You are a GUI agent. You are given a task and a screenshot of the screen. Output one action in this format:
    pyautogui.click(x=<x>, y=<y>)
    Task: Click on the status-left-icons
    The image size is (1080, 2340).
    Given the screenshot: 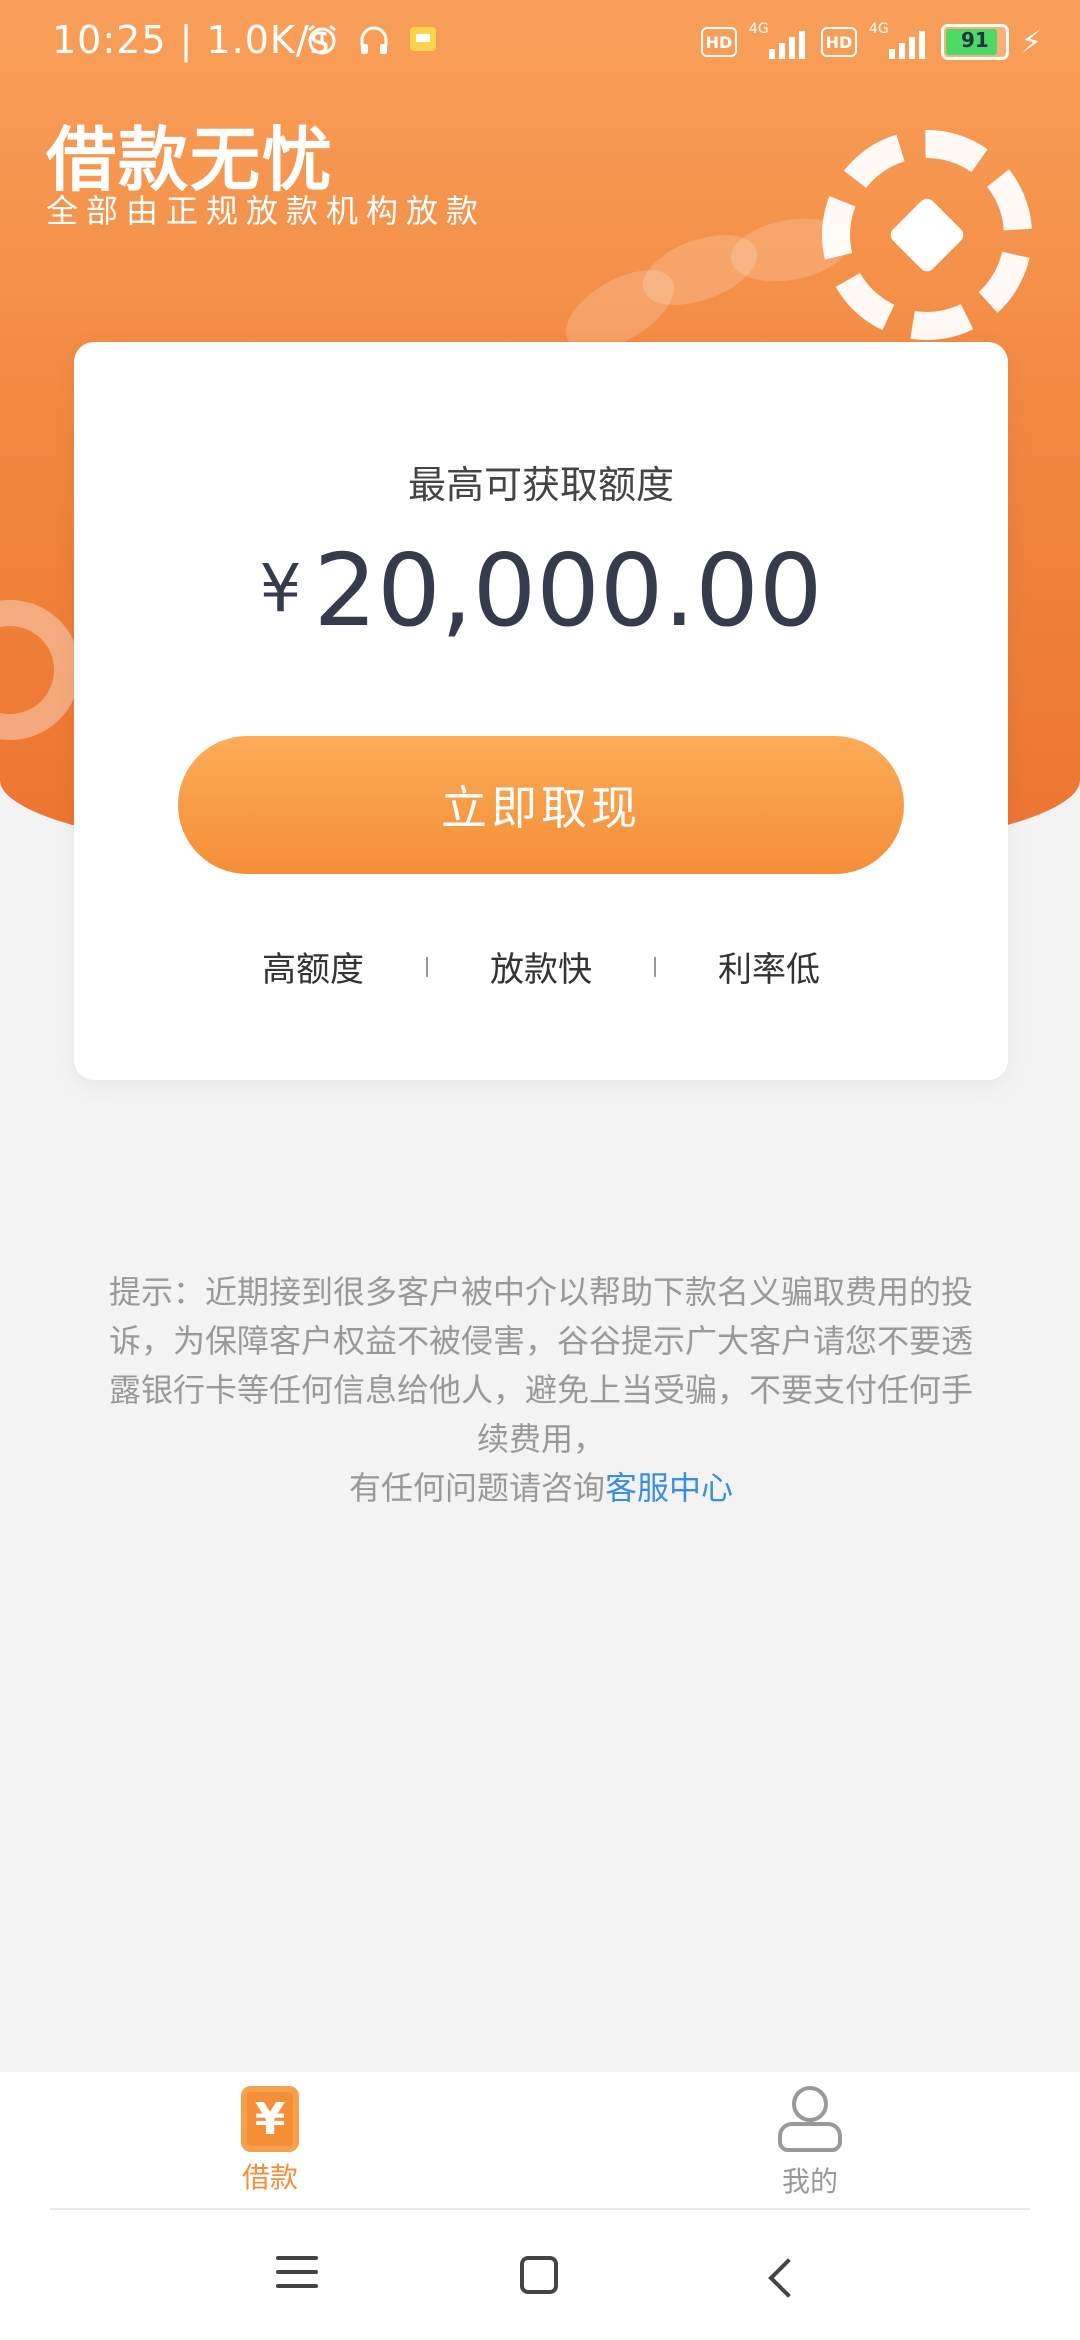 What is the action you would take?
    pyautogui.click(x=371, y=40)
    